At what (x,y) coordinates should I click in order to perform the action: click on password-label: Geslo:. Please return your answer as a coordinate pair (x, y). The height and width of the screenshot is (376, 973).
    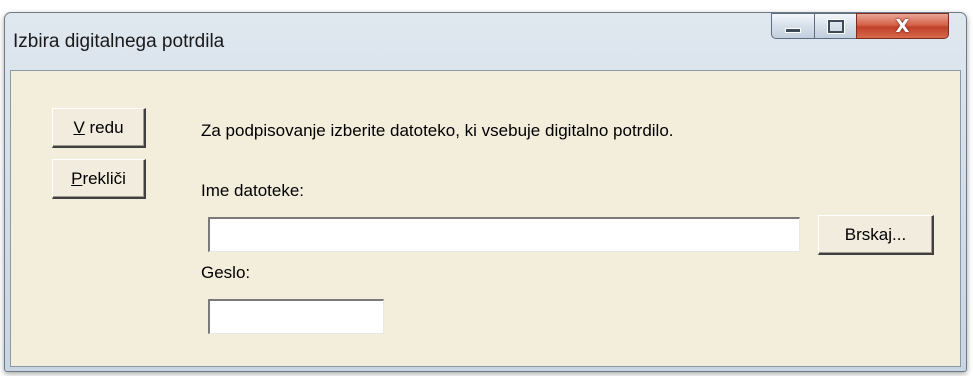
    Looking at the image, I should click on (226, 272).